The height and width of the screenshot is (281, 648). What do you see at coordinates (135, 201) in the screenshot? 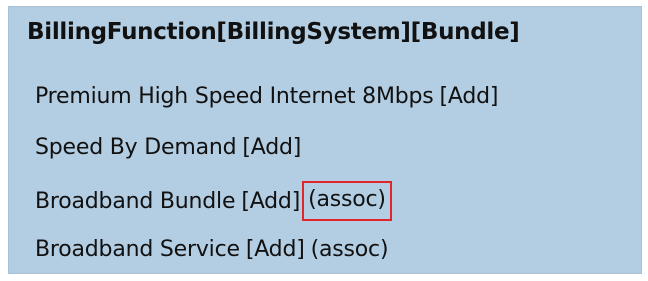
I see `item-name: Broadband Bundle` at bounding box center [135, 201].